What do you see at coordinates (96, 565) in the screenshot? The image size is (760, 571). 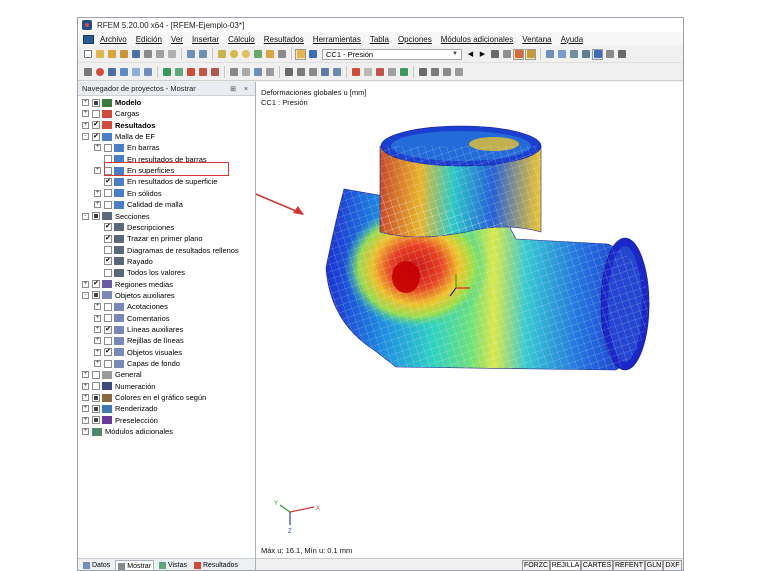 I see `tab-datos: Datos` at bounding box center [96, 565].